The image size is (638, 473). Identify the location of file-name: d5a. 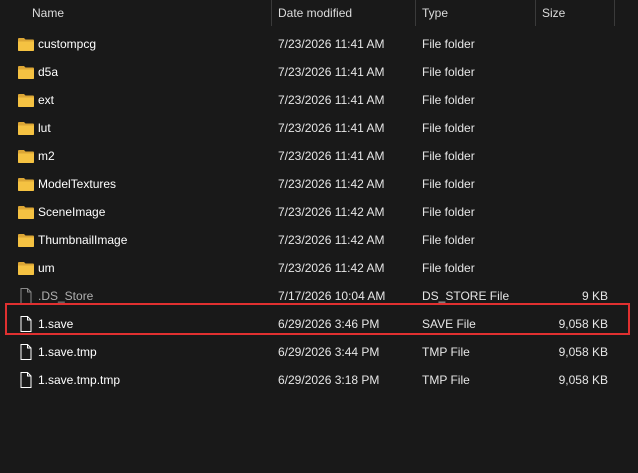
(48, 72).